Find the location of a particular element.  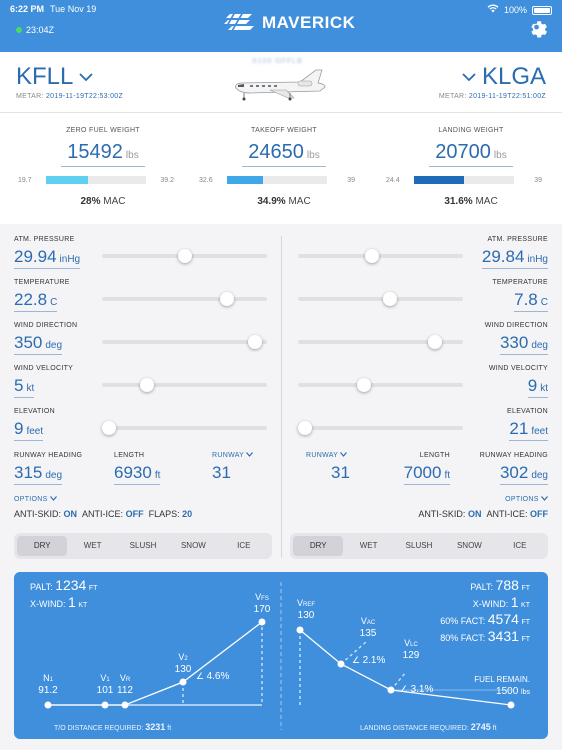

arrival-runway-select: RUNWAY 31 is located at coordinates (328, 467).